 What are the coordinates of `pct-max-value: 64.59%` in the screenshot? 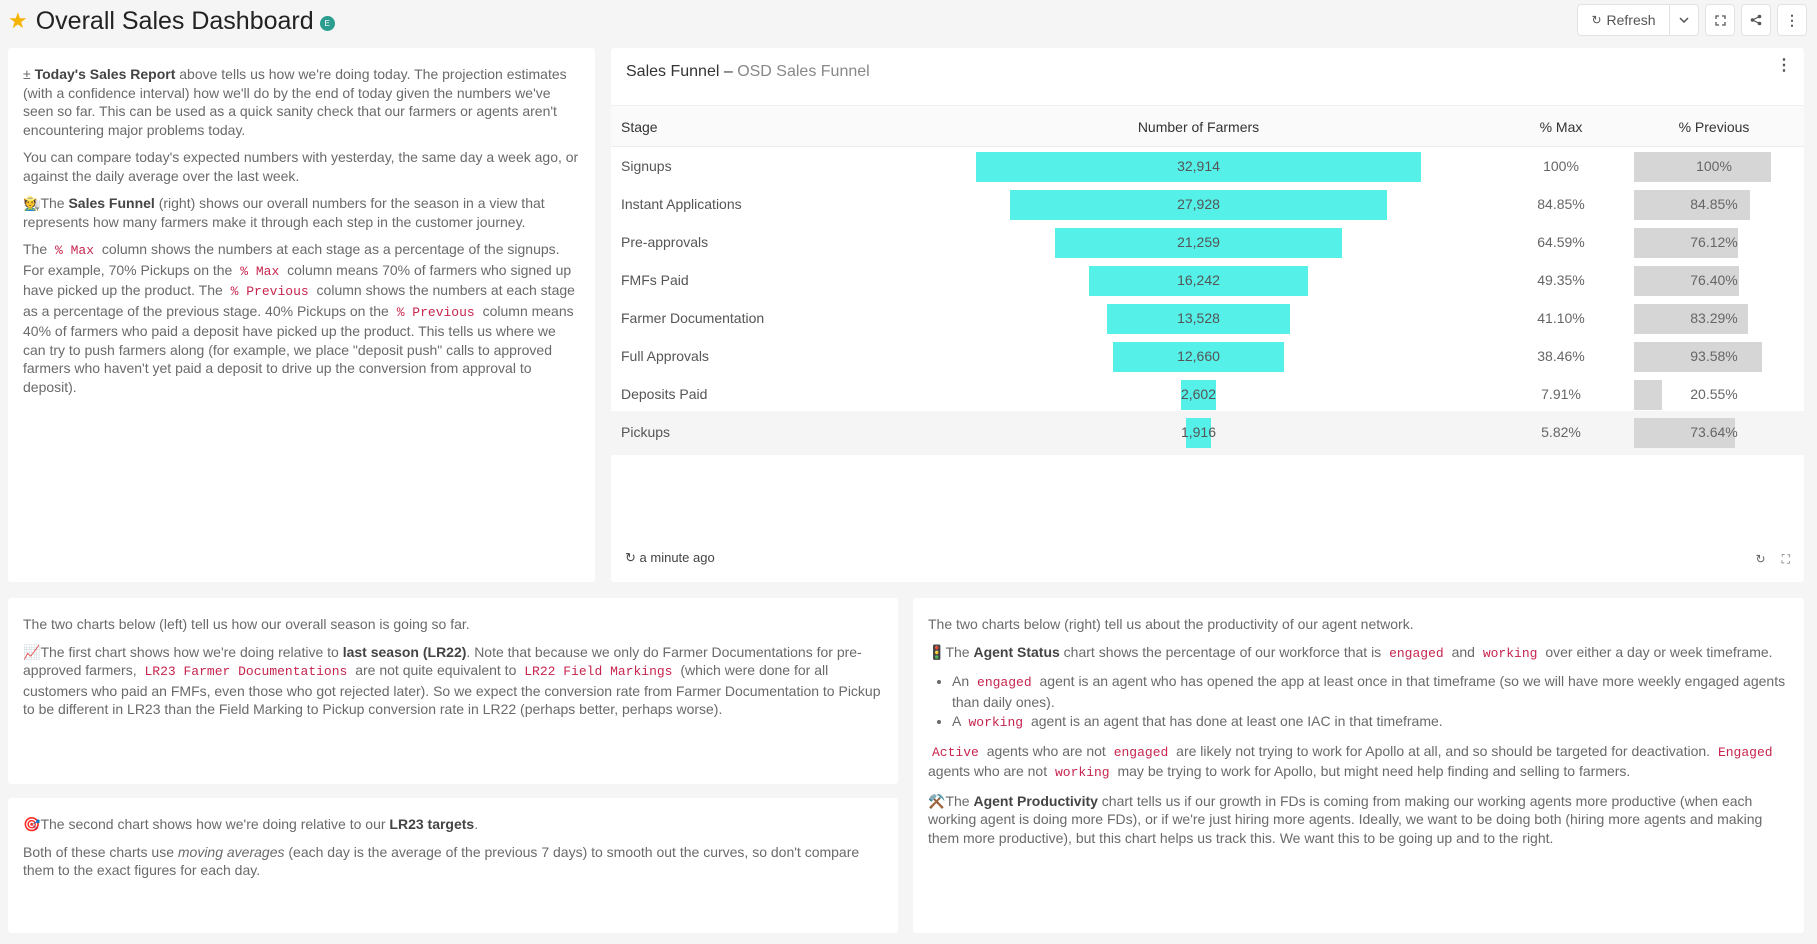 It's located at (1561, 242).